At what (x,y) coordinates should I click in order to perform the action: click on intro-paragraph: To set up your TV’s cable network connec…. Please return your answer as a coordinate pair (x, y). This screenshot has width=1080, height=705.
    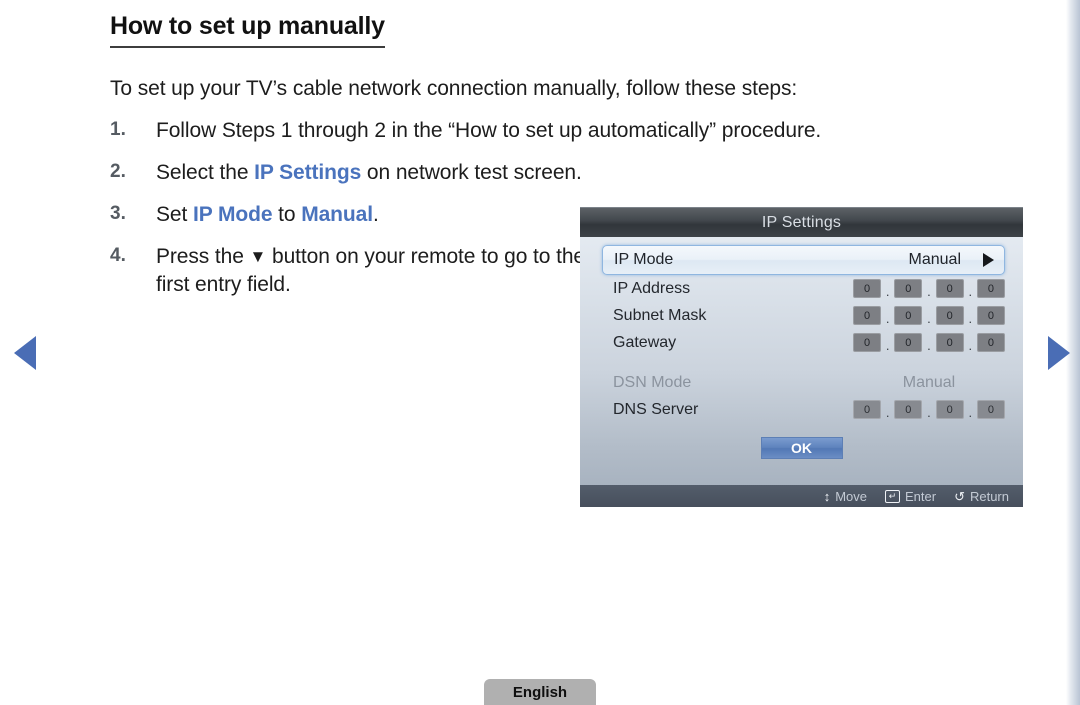
    Looking at the image, I should click on (454, 88).